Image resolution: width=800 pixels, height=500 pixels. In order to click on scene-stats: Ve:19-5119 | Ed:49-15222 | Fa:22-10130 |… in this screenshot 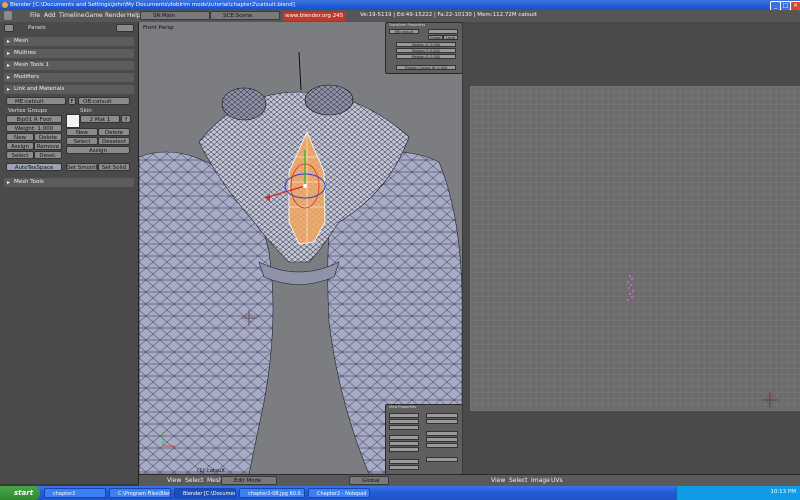, I will do `click(448, 15)`.